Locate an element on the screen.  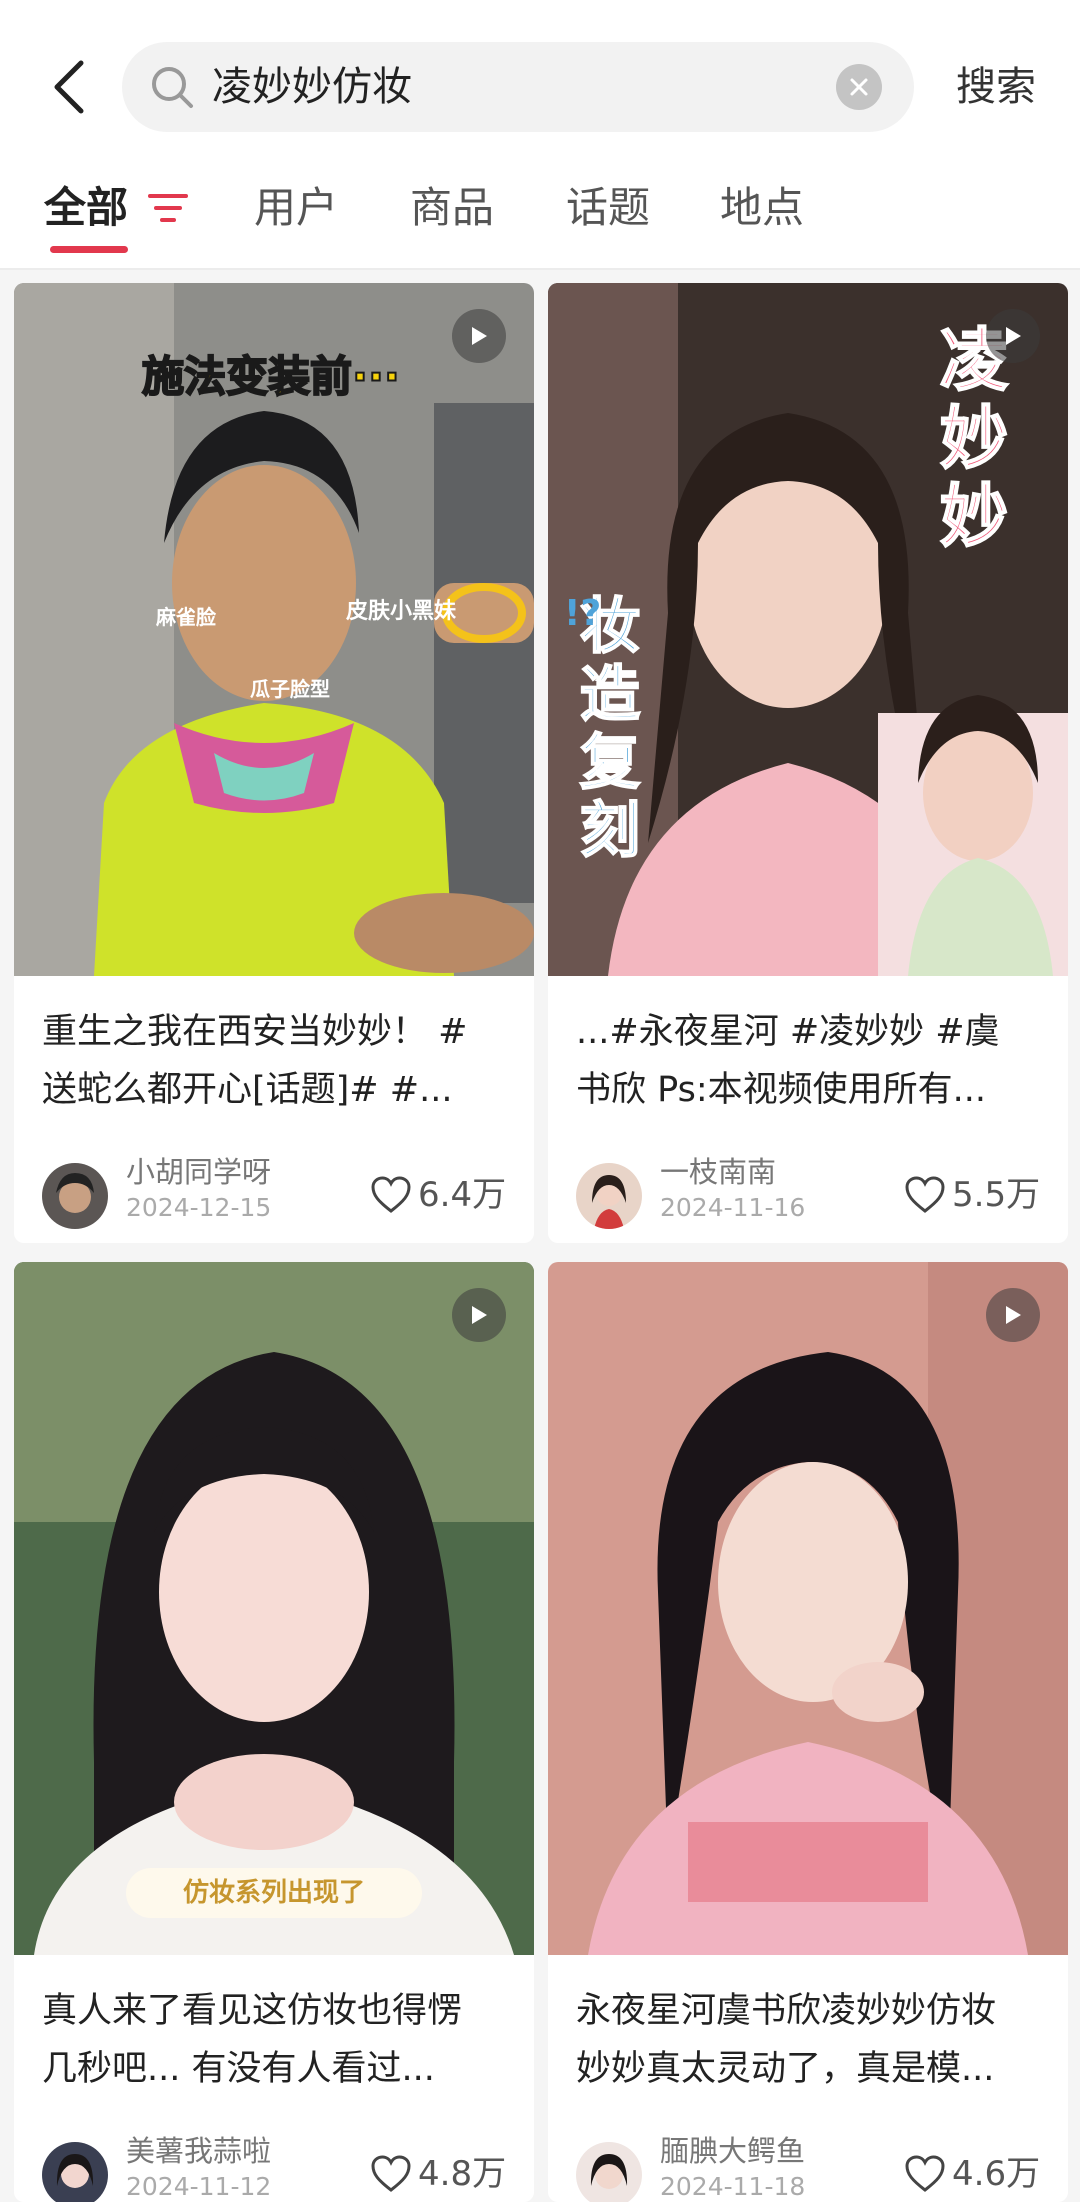
overlay-label: 皮肤小黑妹 is located at coordinates (401, 611).